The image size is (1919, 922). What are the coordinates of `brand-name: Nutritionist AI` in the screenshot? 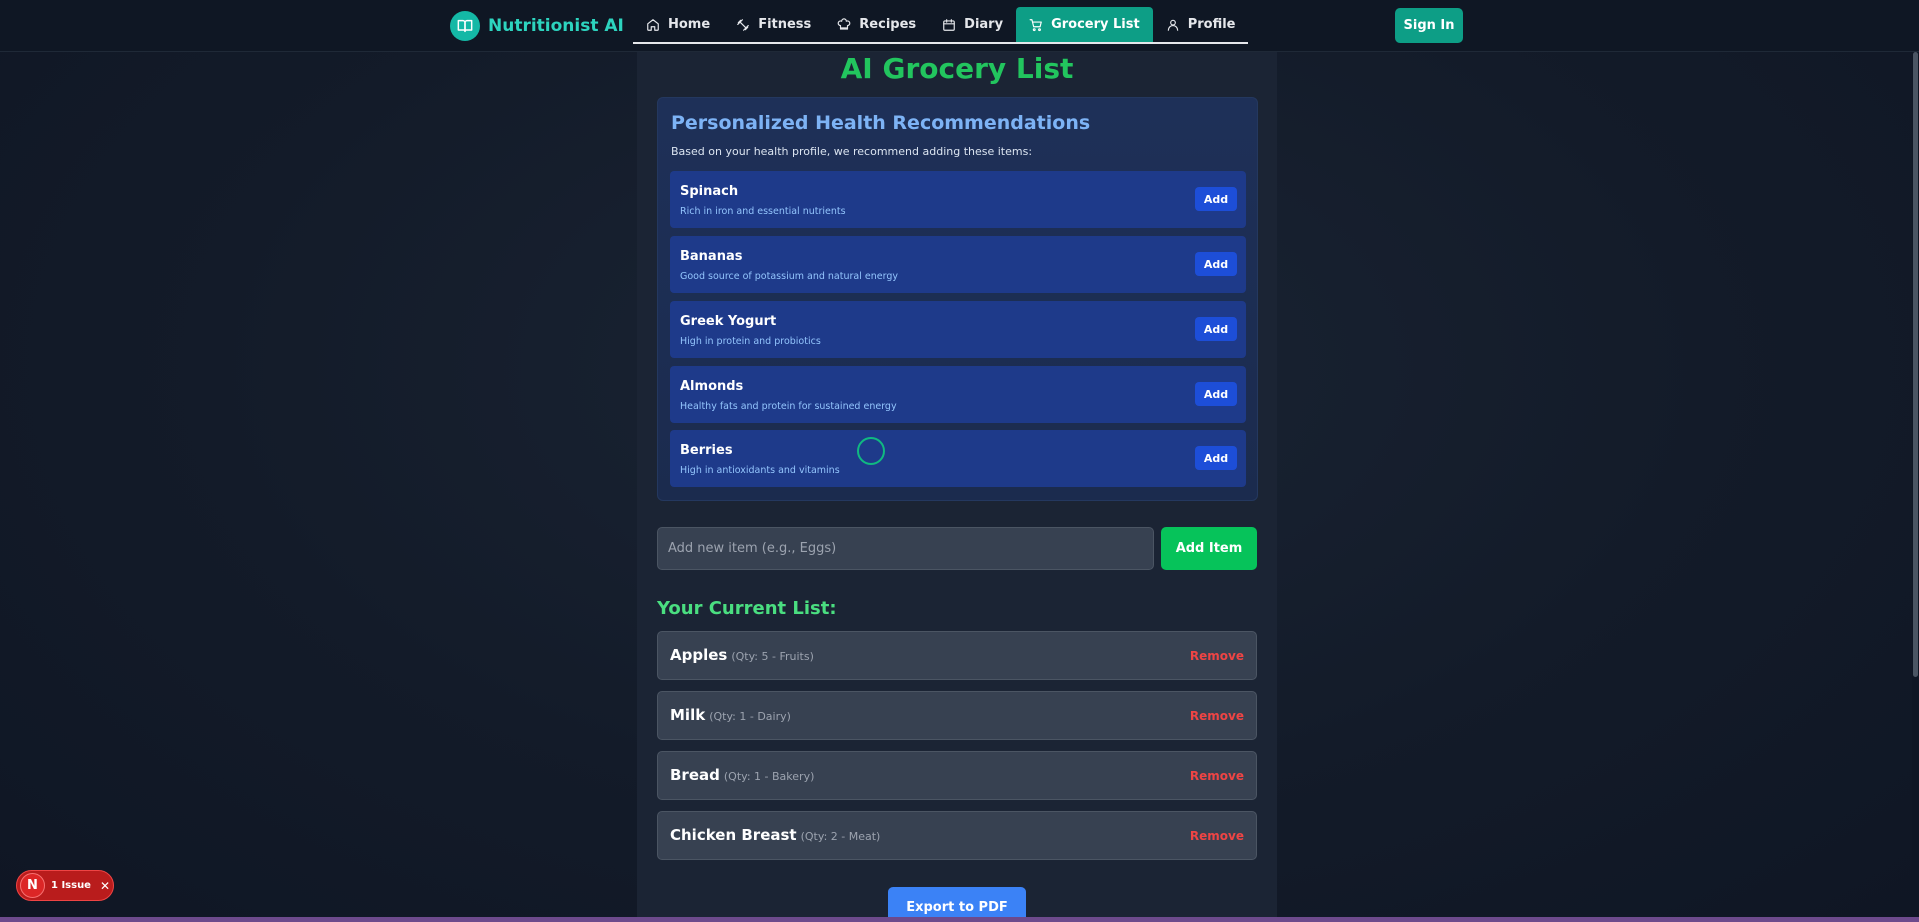 It's located at (556, 26).